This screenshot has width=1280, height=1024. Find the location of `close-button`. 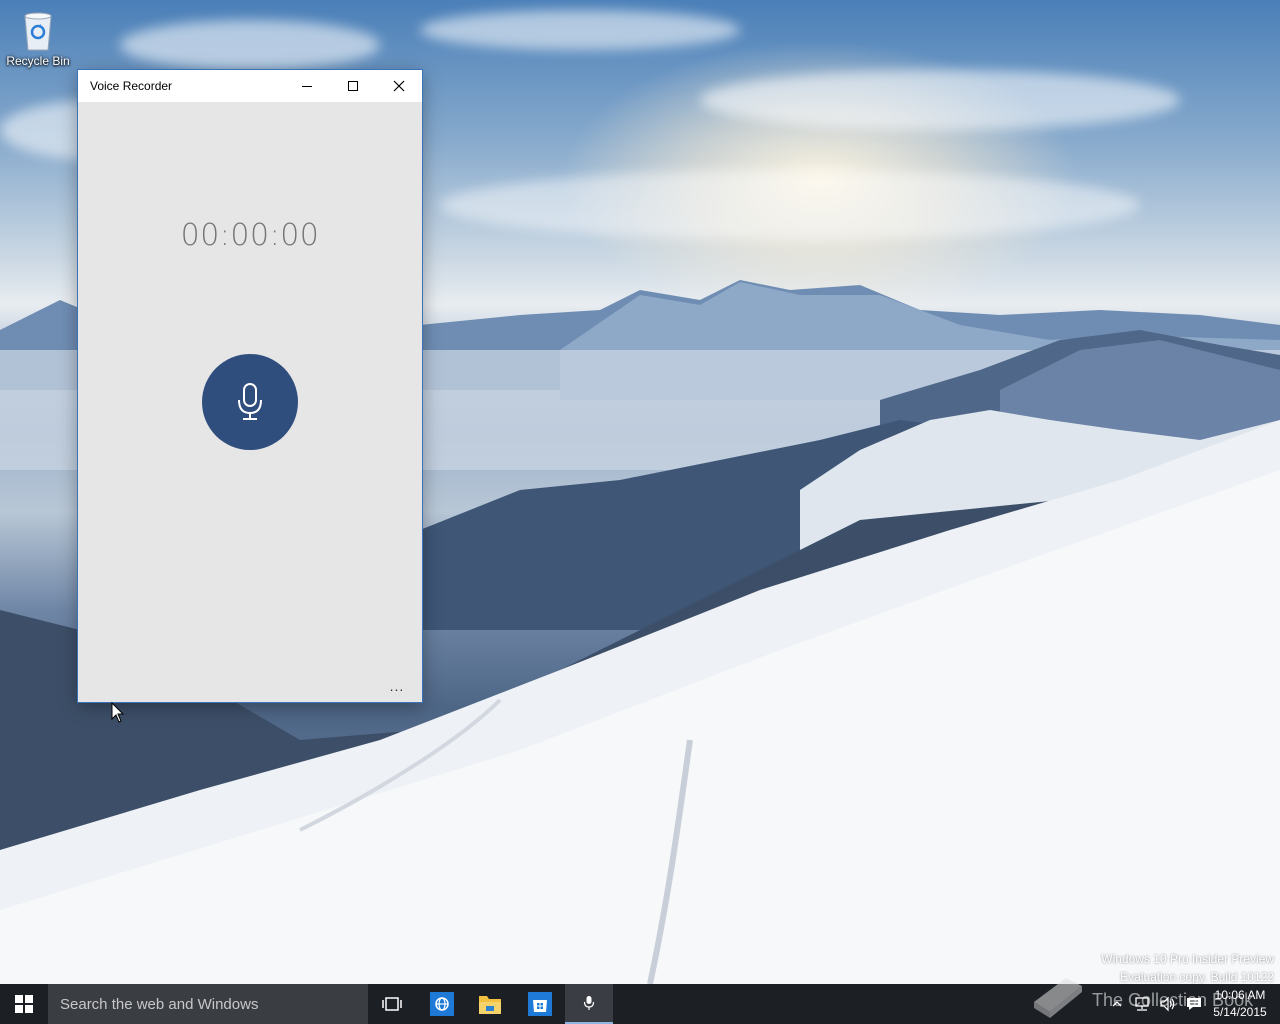

close-button is located at coordinates (399, 86).